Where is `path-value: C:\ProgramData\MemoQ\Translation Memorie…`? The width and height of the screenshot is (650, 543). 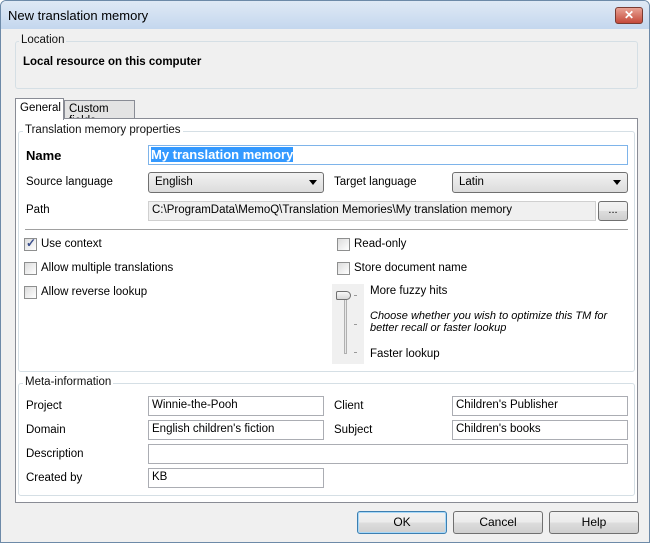
path-value: C:\ProgramData\MemoQ\Translation Memorie… is located at coordinates (332, 210).